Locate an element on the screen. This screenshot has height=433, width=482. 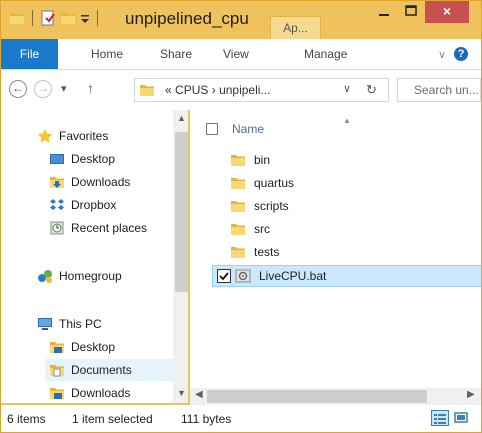
file-row: src is located at coordinates (250, 229).